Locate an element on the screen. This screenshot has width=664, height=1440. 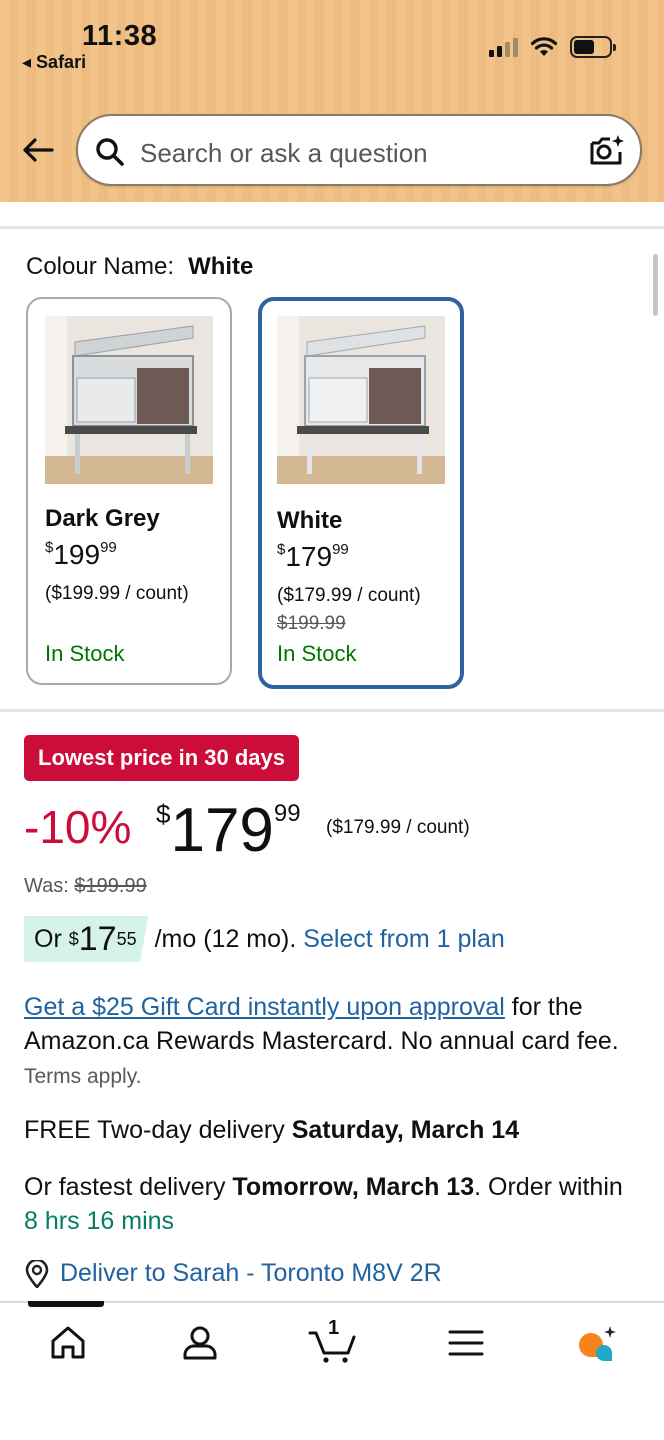
deal-badge: Lowest price in 30 days is located at coordinates (161, 758).